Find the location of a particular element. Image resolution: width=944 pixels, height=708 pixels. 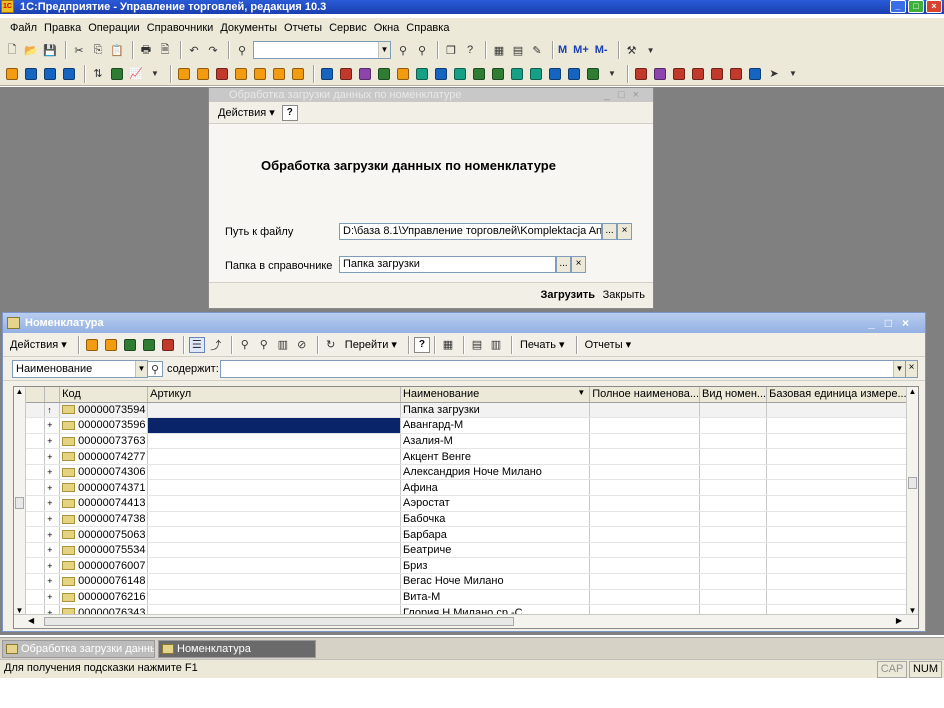

goods-receipt-icon is located at coordinates (203, 74).